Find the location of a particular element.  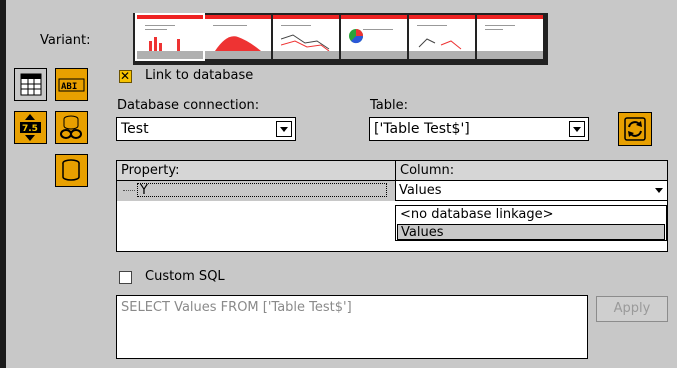

table-value: ['Table Test$'] is located at coordinates (422, 129).